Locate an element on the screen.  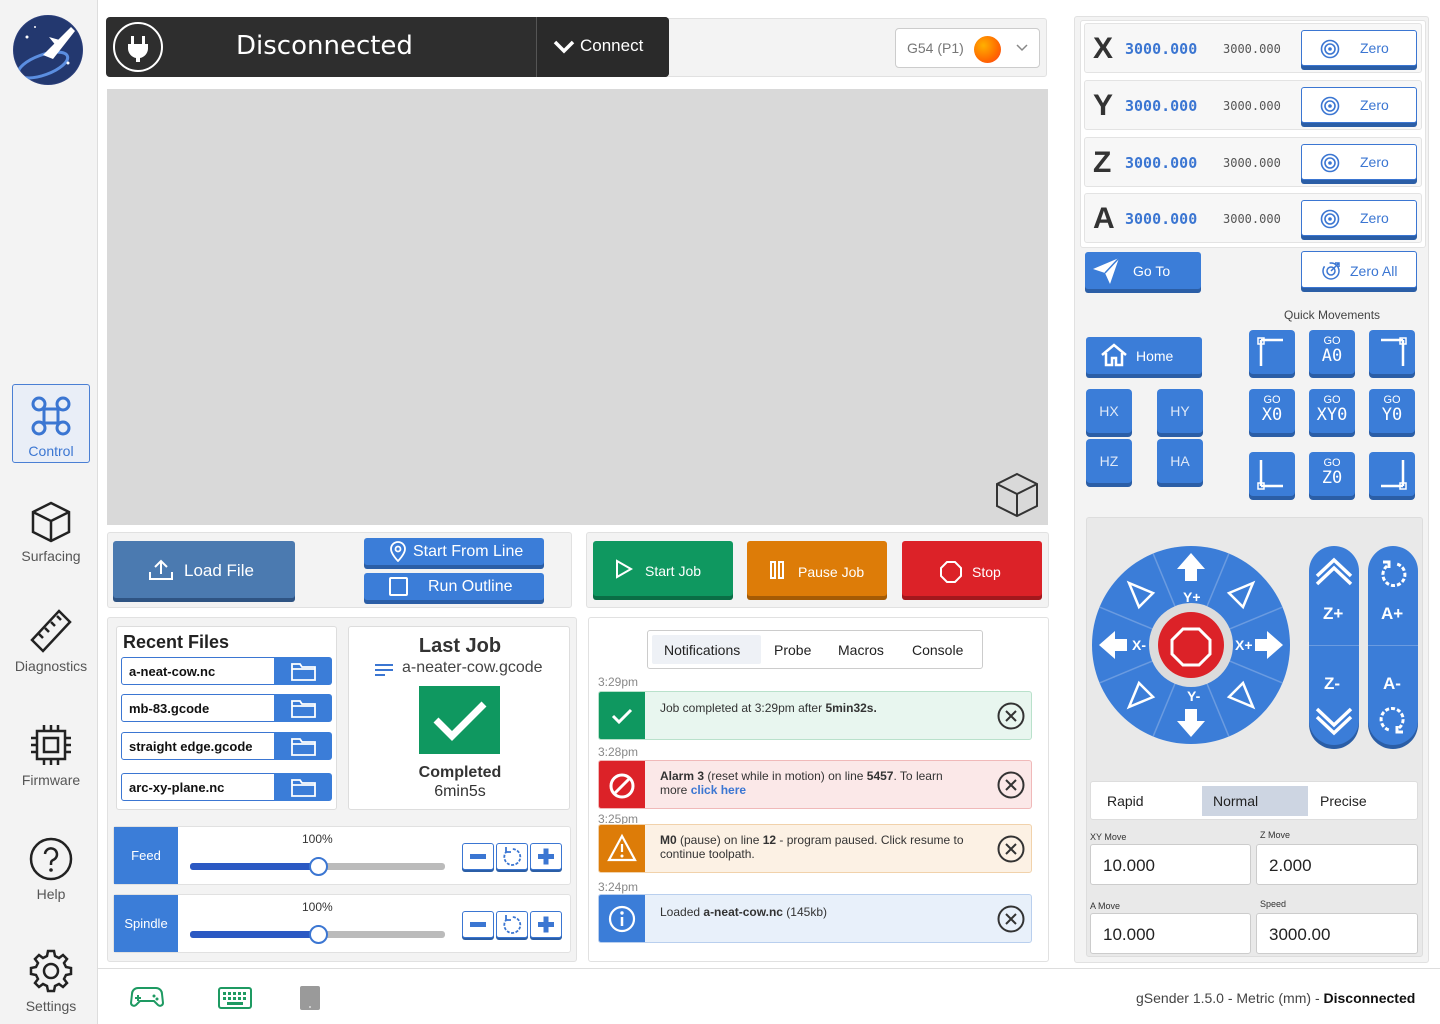
a-move-input: 10.000 is located at coordinates (1170, 933).